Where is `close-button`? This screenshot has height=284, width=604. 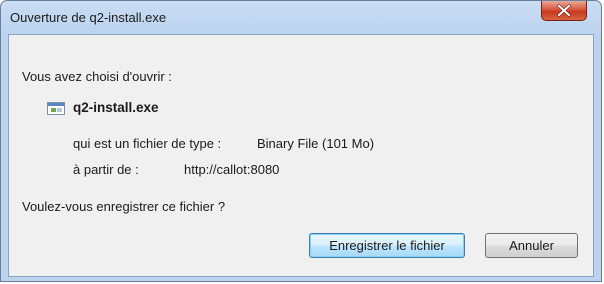 close-button is located at coordinates (564, 11).